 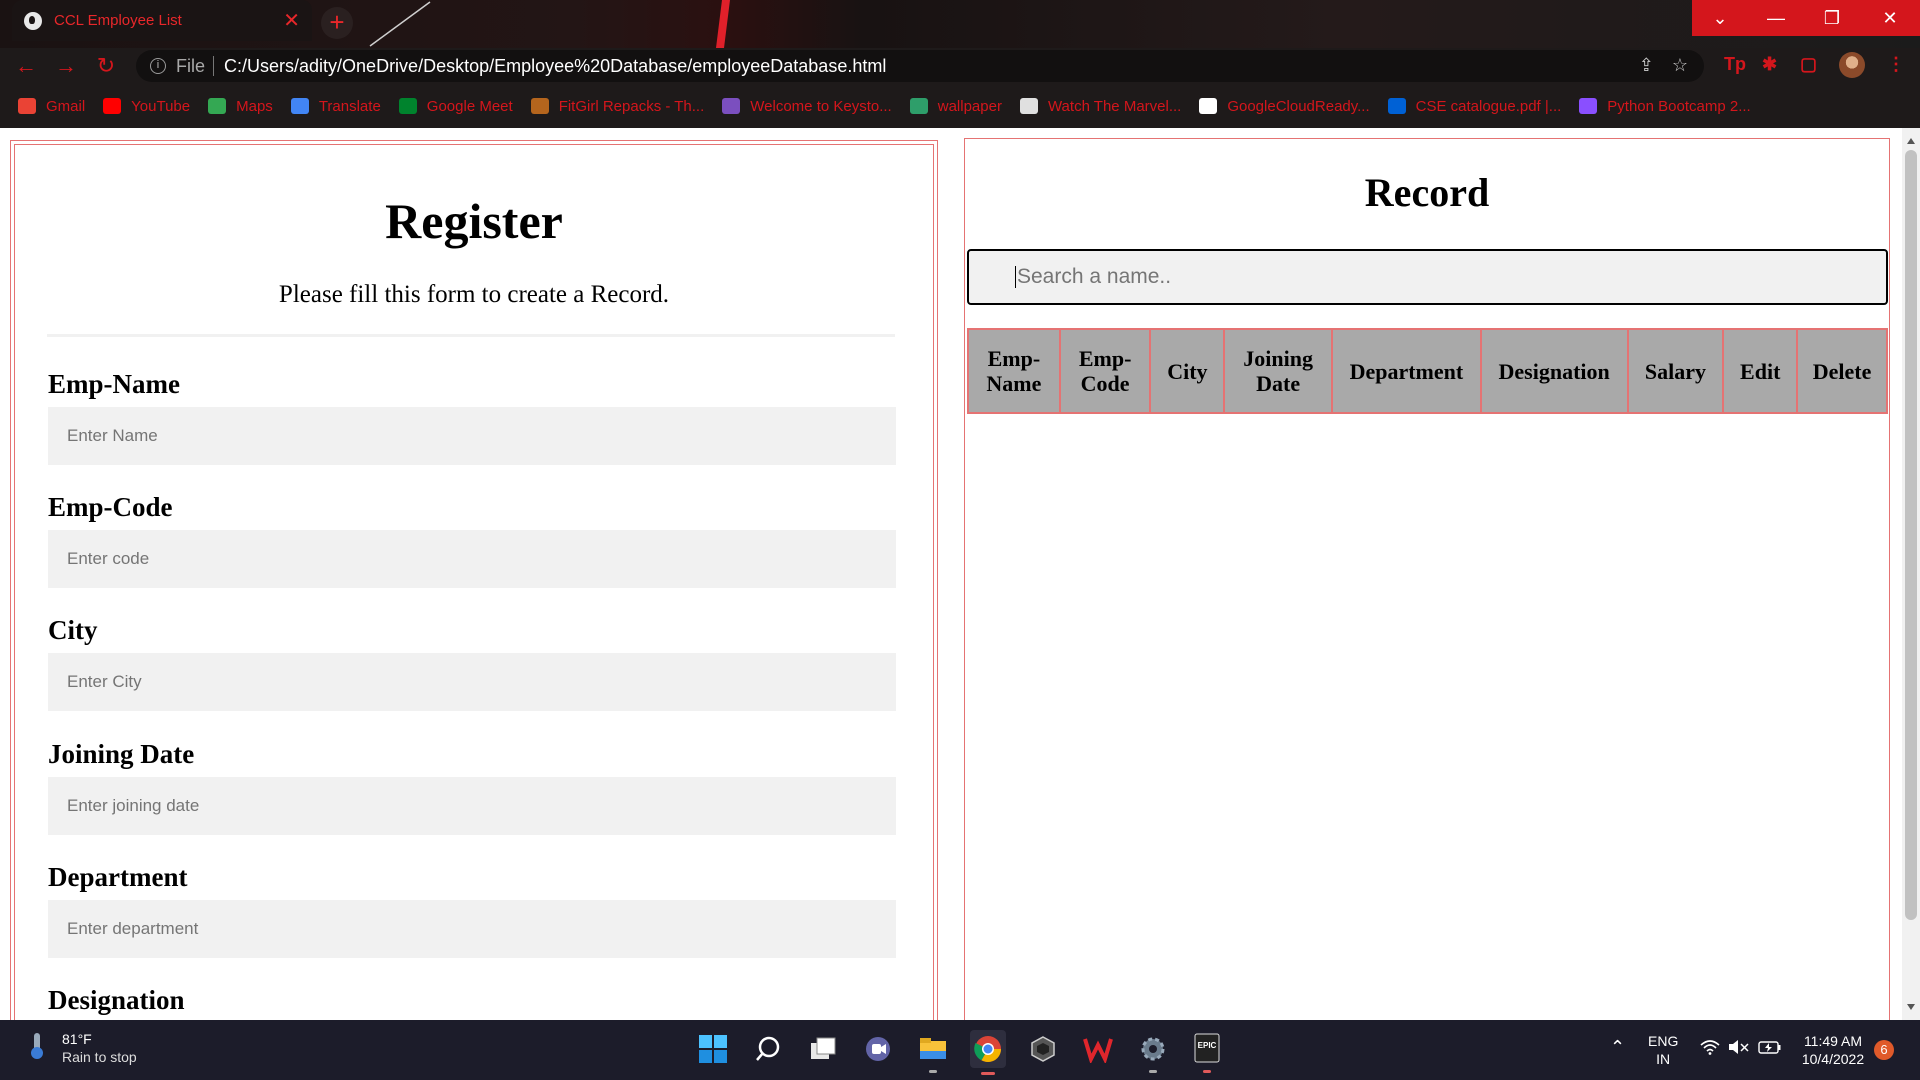 What do you see at coordinates (83, 1048) in the screenshot?
I see `weather-widget: 81°F Rain to stop` at bounding box center [83, 1048].